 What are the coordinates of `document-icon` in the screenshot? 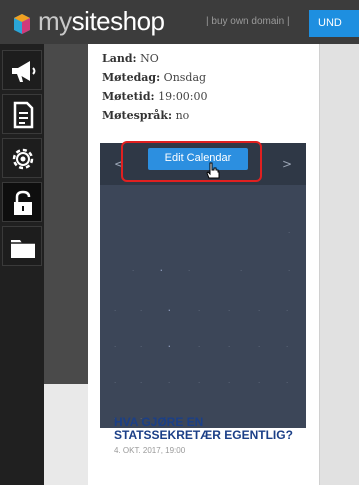 It's located at (23, 115).